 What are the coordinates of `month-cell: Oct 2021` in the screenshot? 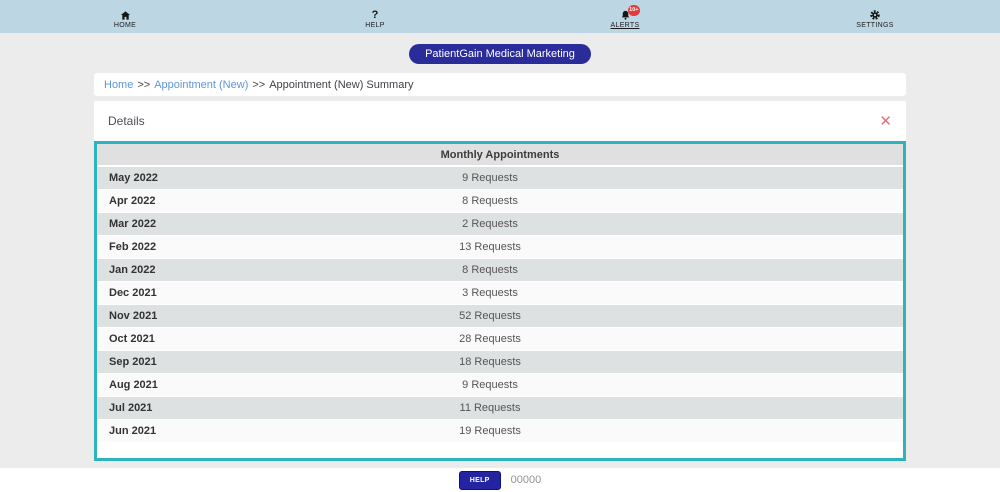 It's located at (132, 339).